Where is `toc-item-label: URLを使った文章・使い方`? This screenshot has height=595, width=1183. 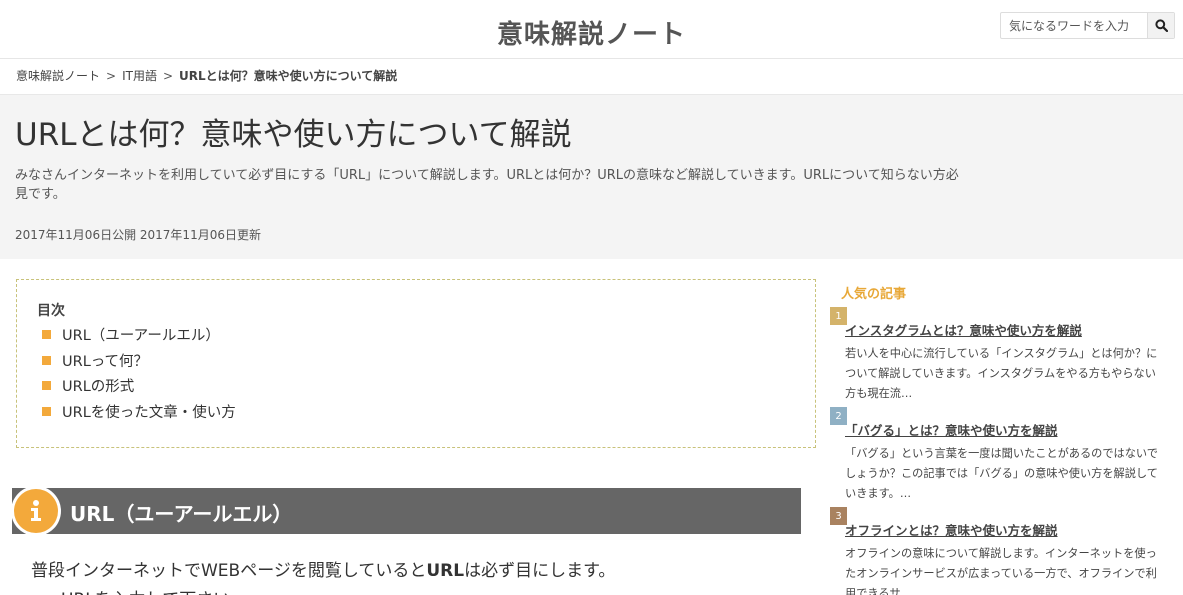 toc-item-label: URLを使った文章・使い方 is located at coordinates (149, 411).